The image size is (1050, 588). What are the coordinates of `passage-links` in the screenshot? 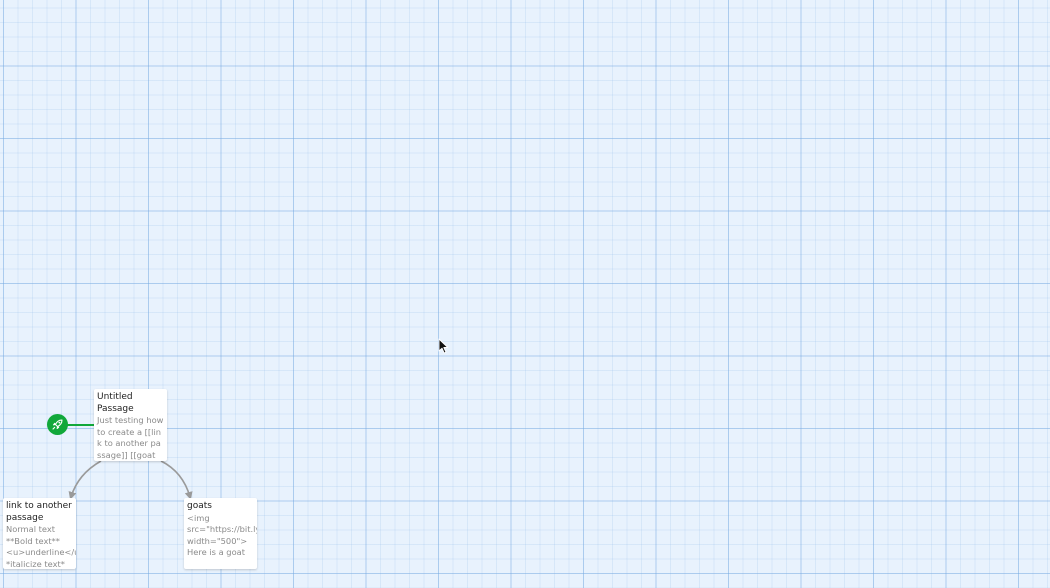 It's located at (130, 480).